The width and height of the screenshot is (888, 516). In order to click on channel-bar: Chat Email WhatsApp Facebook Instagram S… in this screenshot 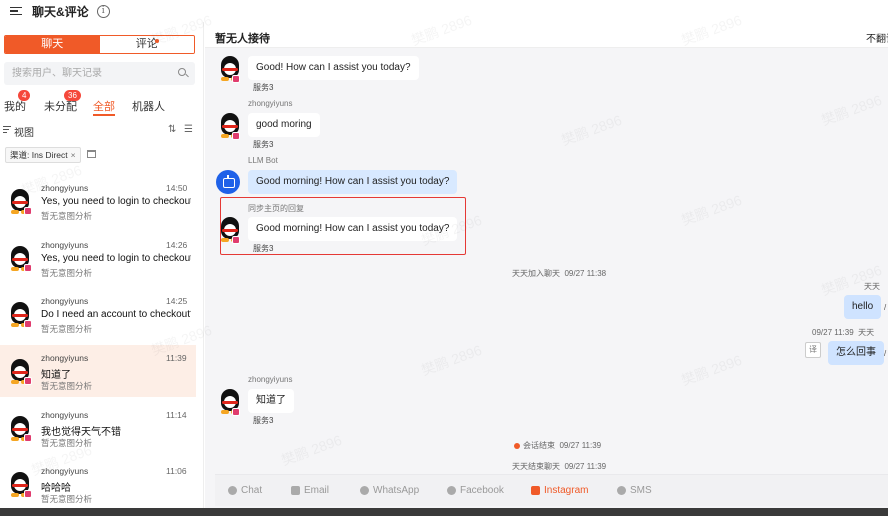, I will do `click(551, 490)`.